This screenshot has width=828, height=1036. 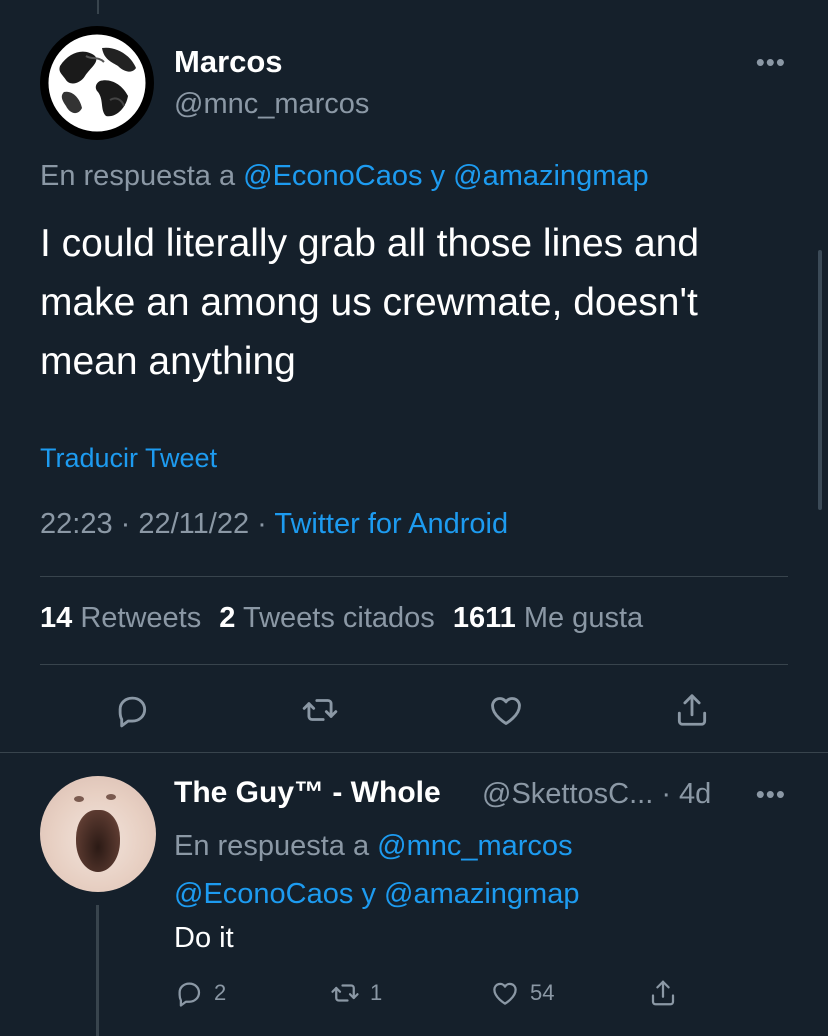 I want to click on retweets-stat: 14 Retweets, so click(x=120, y=618).